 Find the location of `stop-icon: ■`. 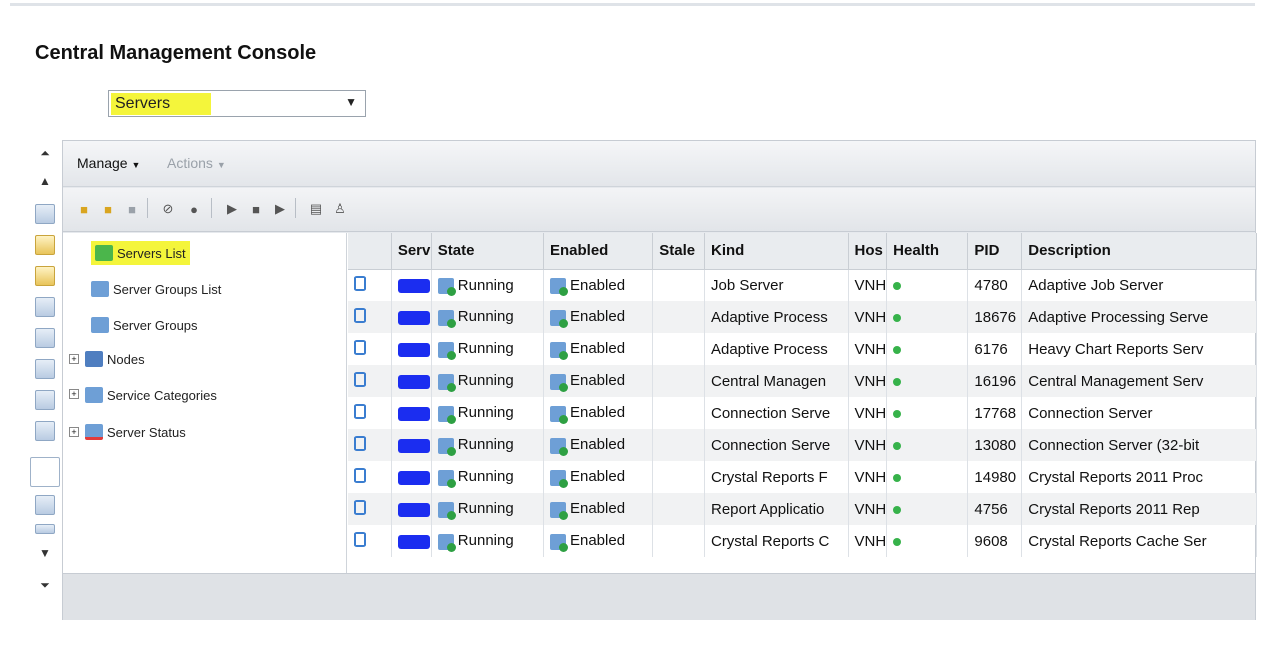

stop-icon: ■ is located at coordinates (256, 209).